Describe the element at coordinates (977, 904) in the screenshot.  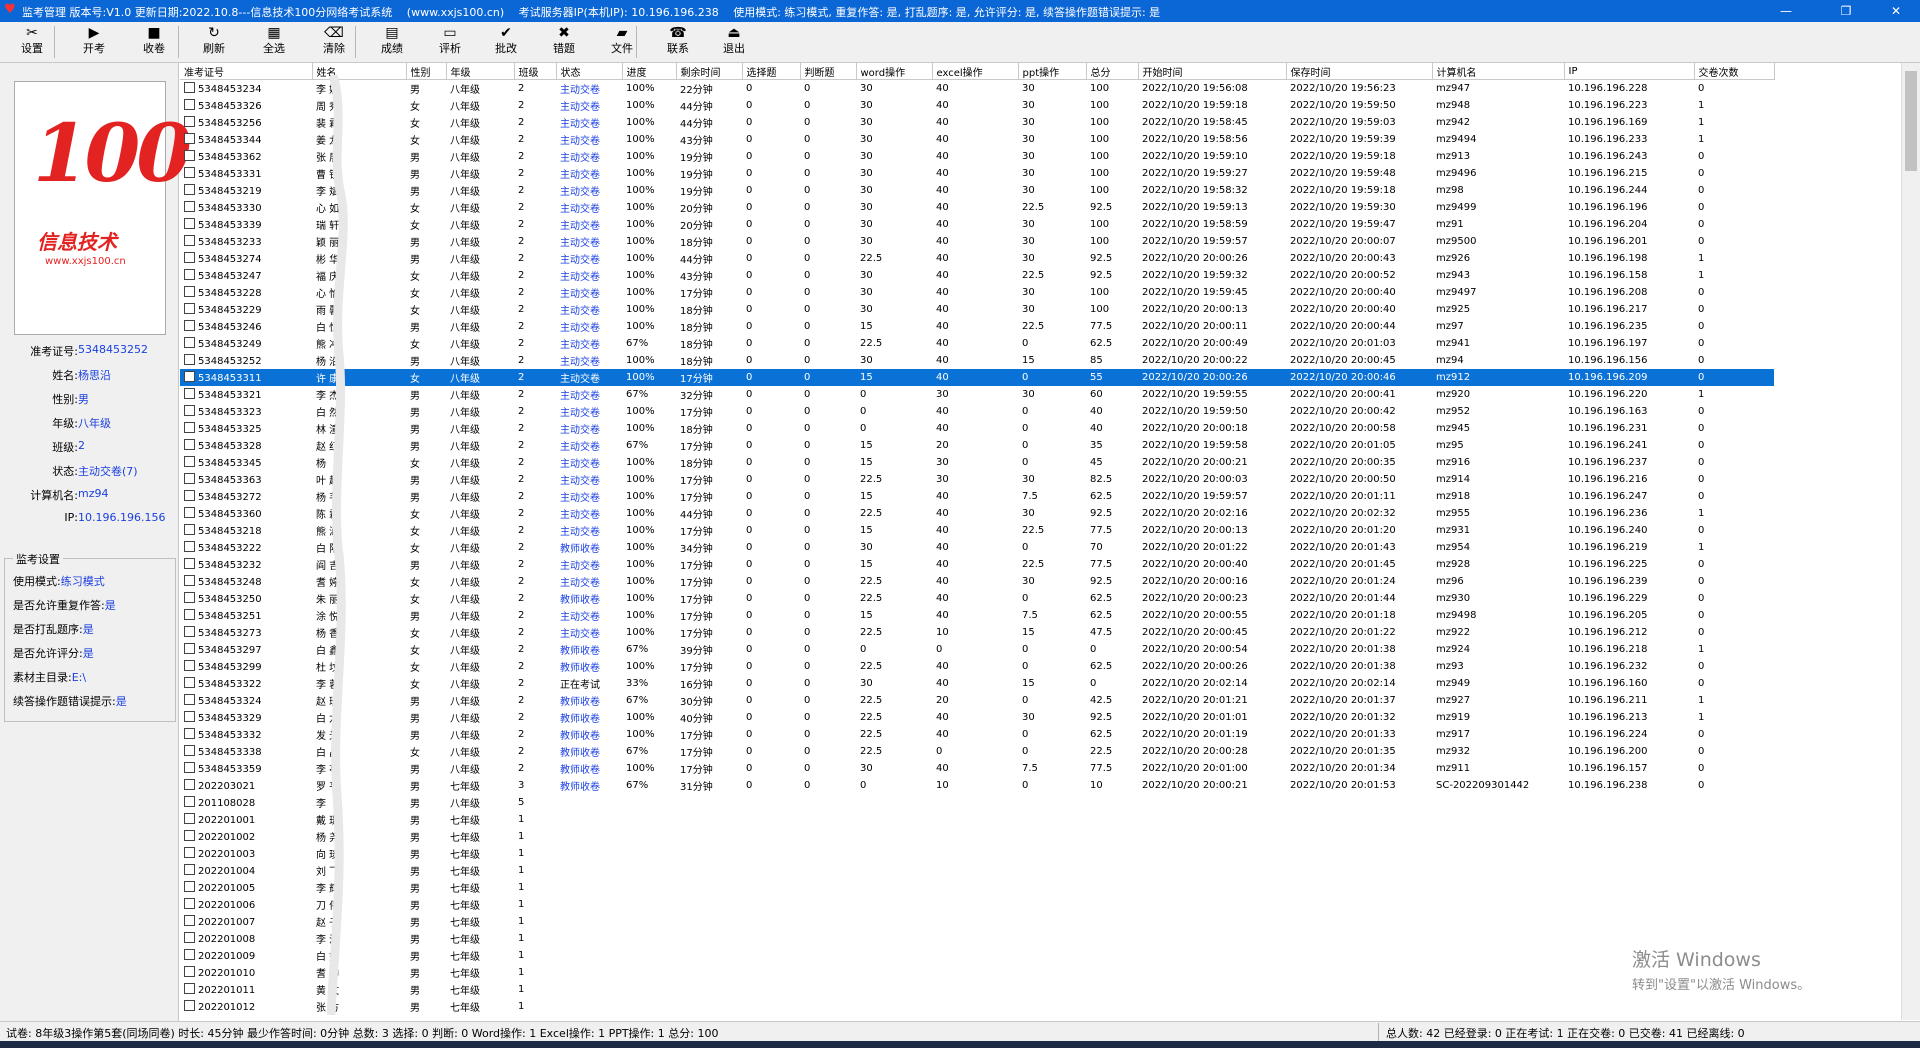
I see `table-row: 202201006 刀 伟男七年级 1` at that location.